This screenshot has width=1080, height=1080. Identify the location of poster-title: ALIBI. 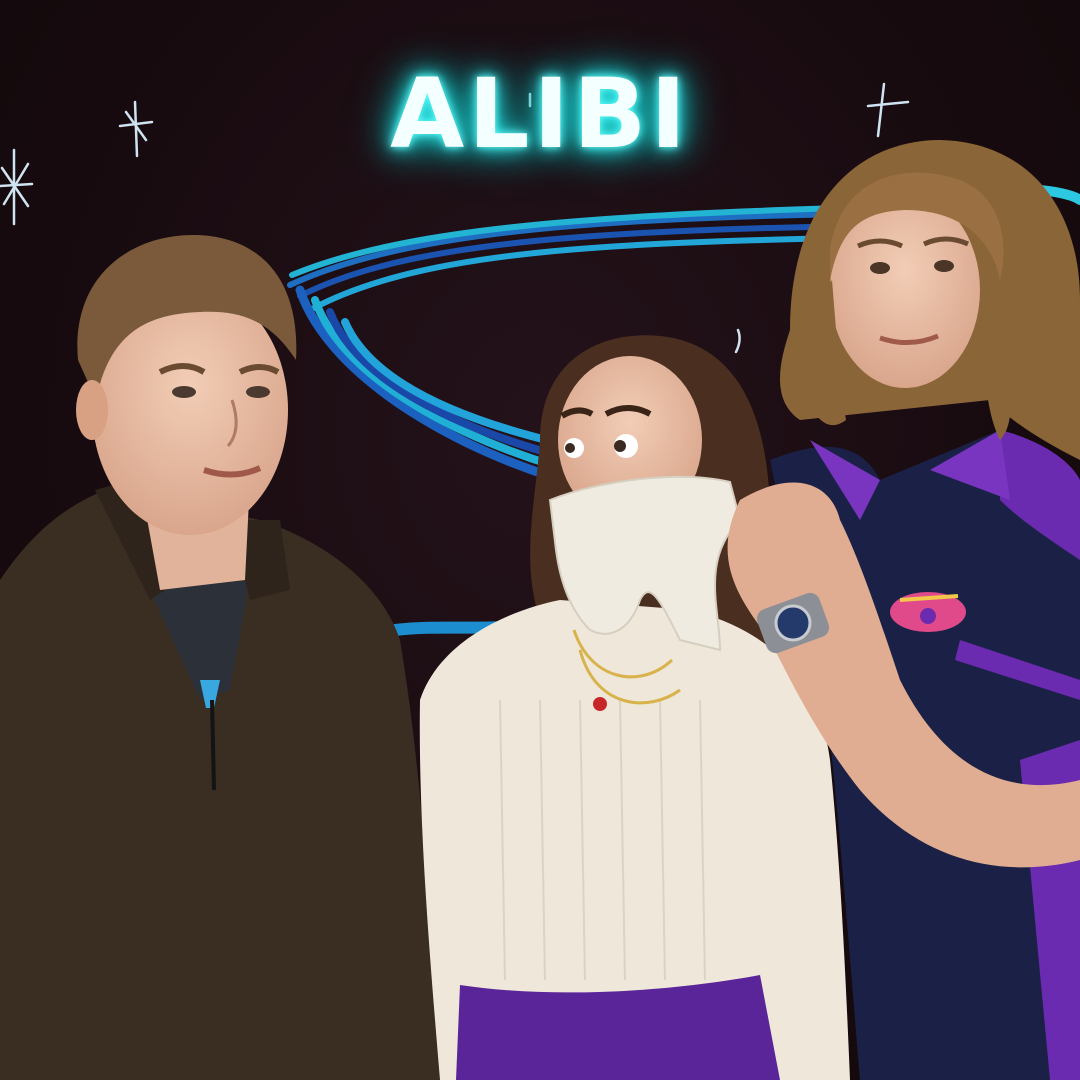
(540, 114).